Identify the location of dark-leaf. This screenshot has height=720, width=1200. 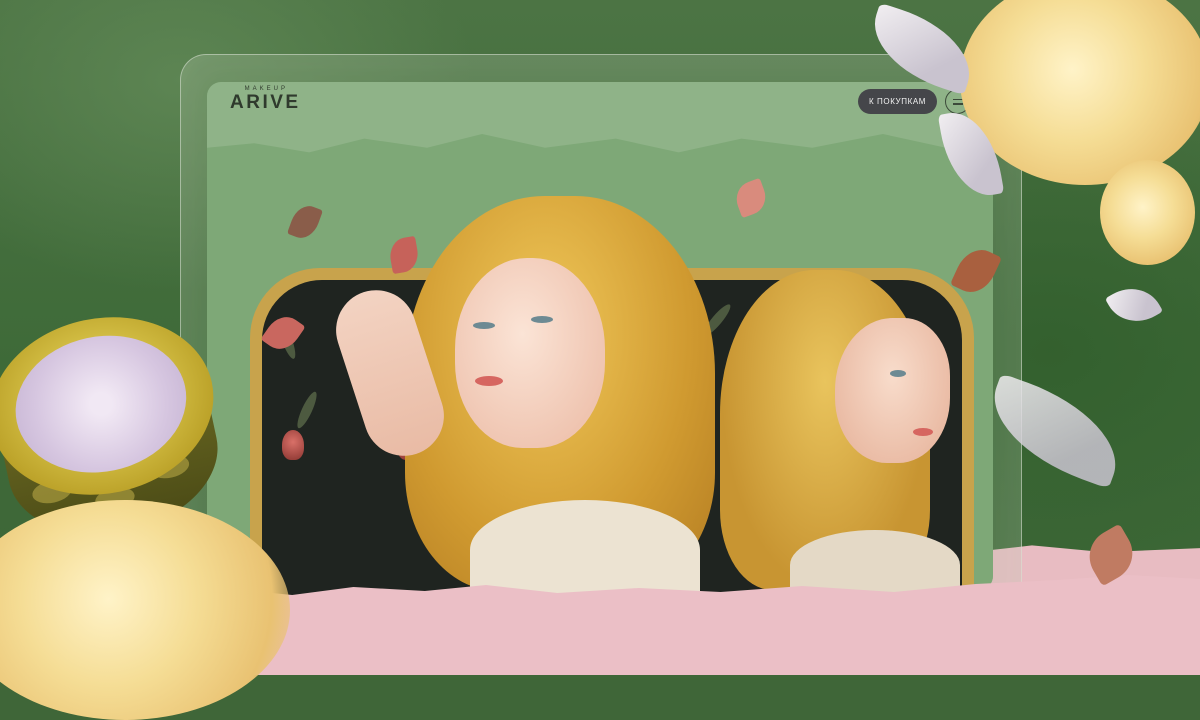
(307, 410).